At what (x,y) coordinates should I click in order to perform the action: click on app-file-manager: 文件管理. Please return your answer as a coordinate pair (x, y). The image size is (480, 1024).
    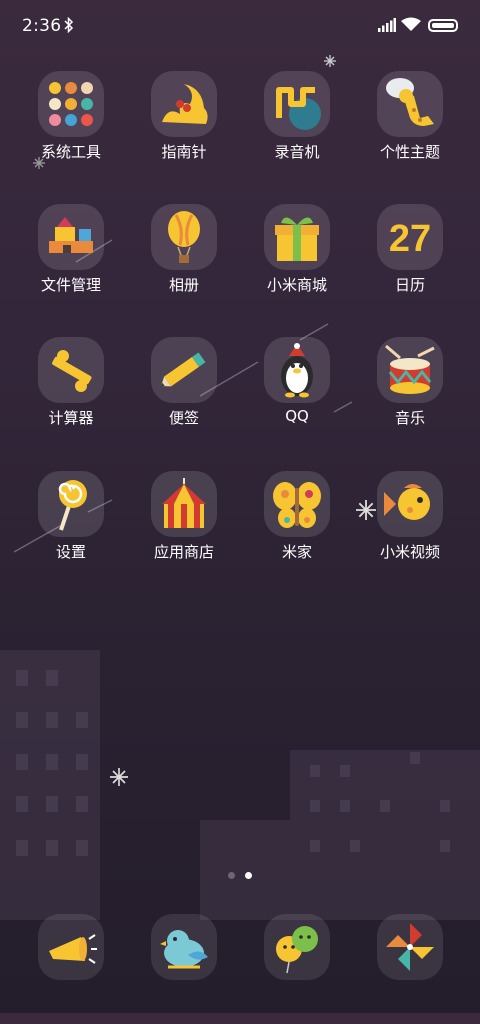
    Looking at the image, I should click on (71, 259).